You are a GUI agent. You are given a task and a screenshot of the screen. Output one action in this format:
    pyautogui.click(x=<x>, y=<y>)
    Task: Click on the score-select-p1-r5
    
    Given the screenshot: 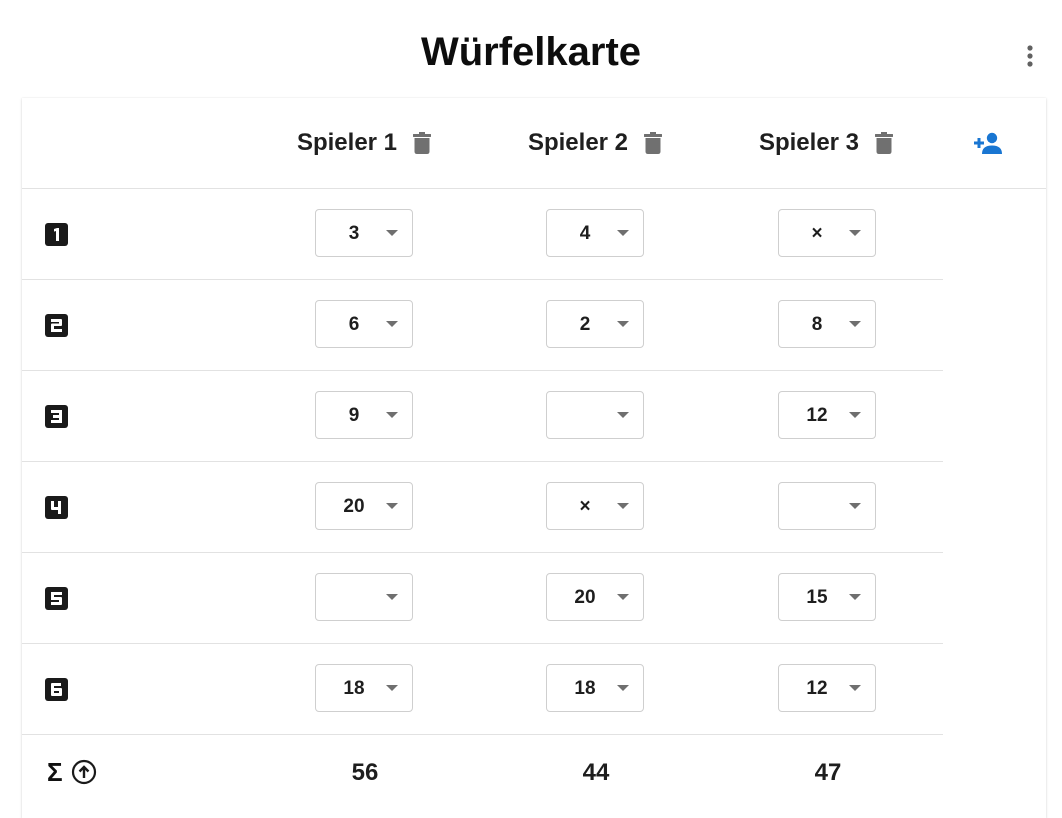 What is the action you would take?
    pyautogui.click(x=364, y=597)
    